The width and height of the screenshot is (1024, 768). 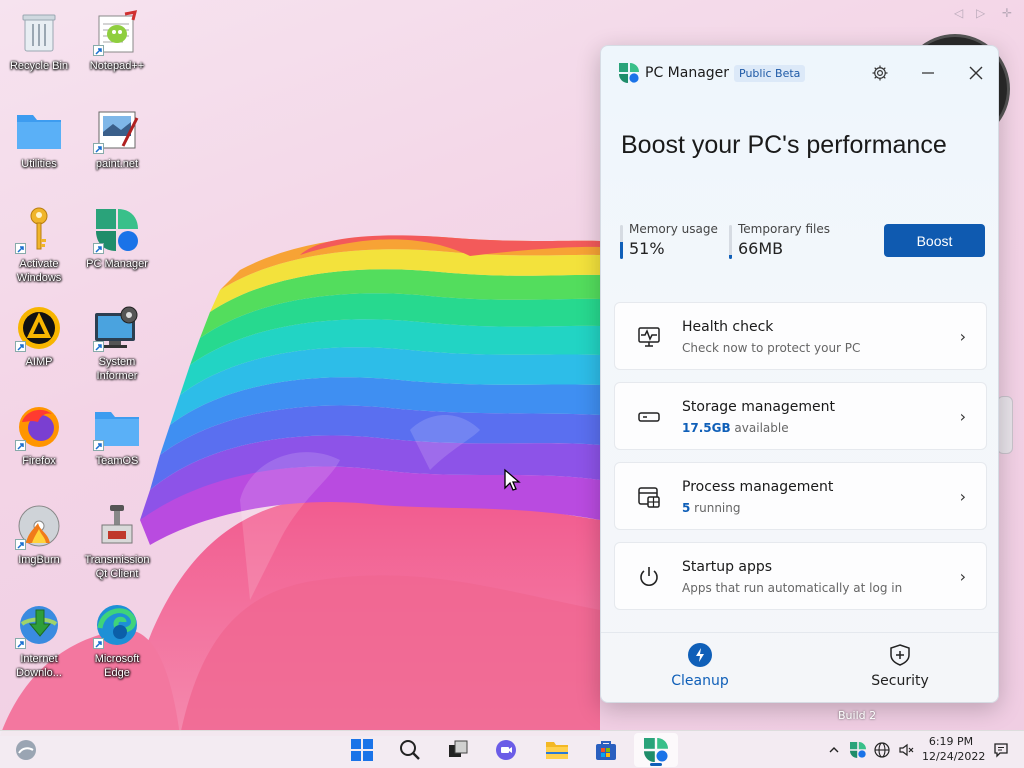 I want to click on task-view-button, so click(x=458, y=750).